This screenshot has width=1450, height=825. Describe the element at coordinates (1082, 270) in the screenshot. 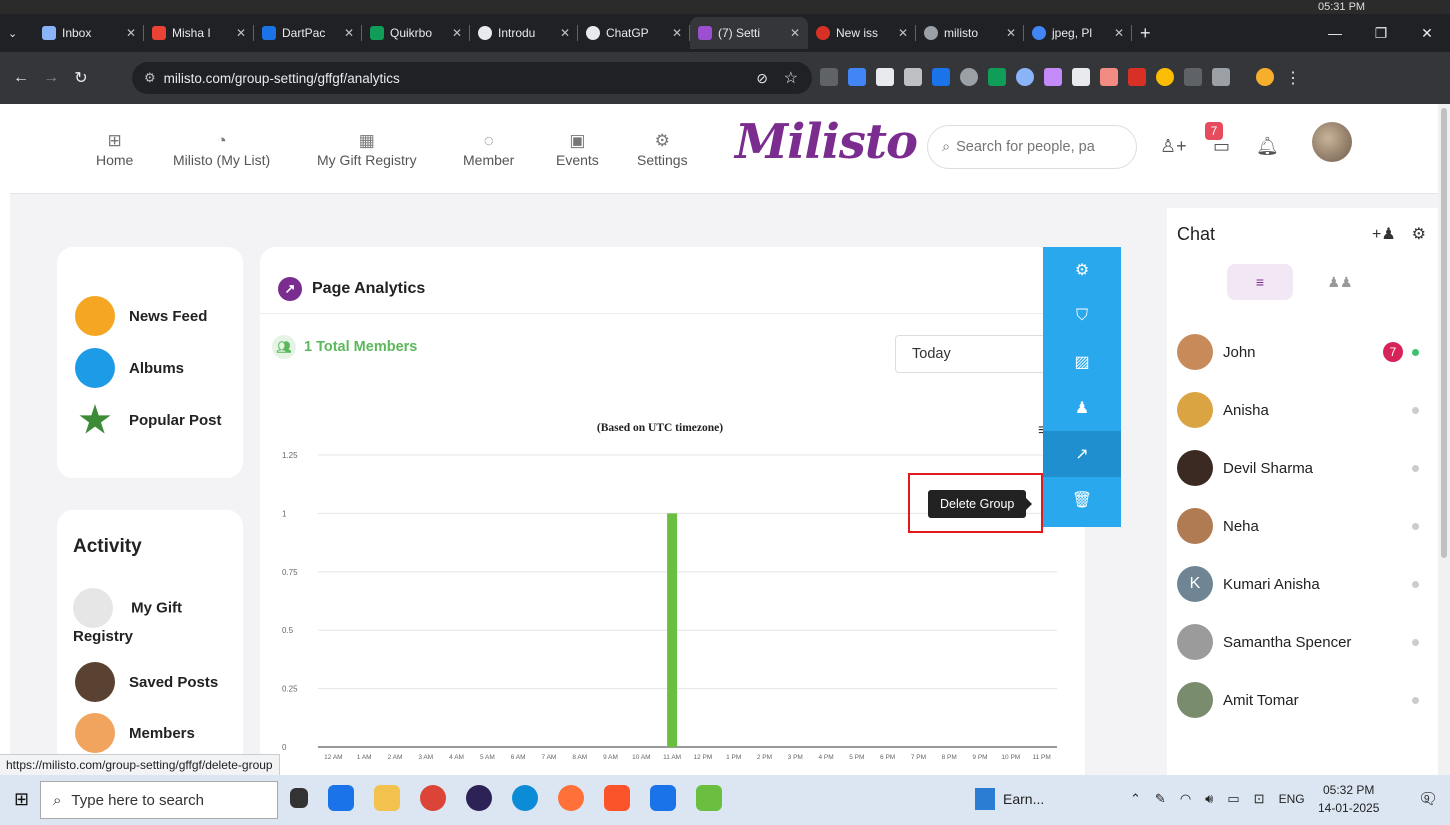

I see `settings-menu-gear-icon: ⚙` at that location.